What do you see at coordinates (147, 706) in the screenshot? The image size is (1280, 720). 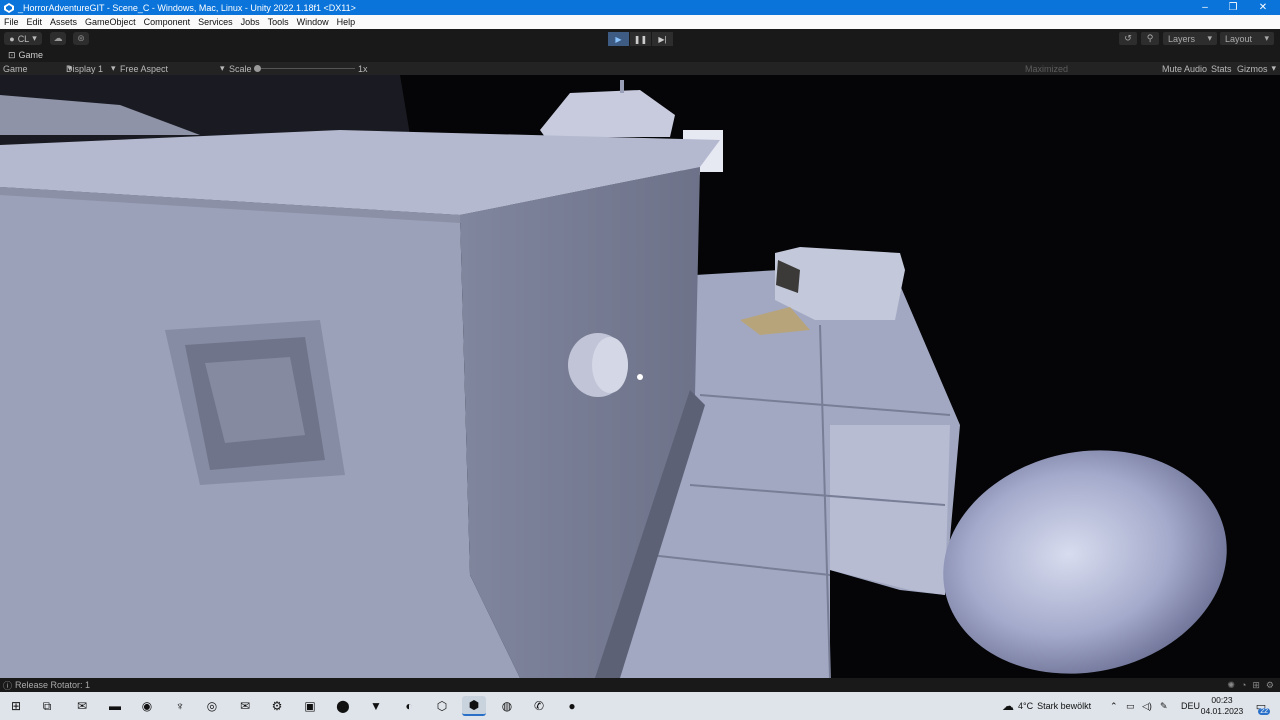 I see `chrome-icon: ◉` at bounding box center [147, 706].